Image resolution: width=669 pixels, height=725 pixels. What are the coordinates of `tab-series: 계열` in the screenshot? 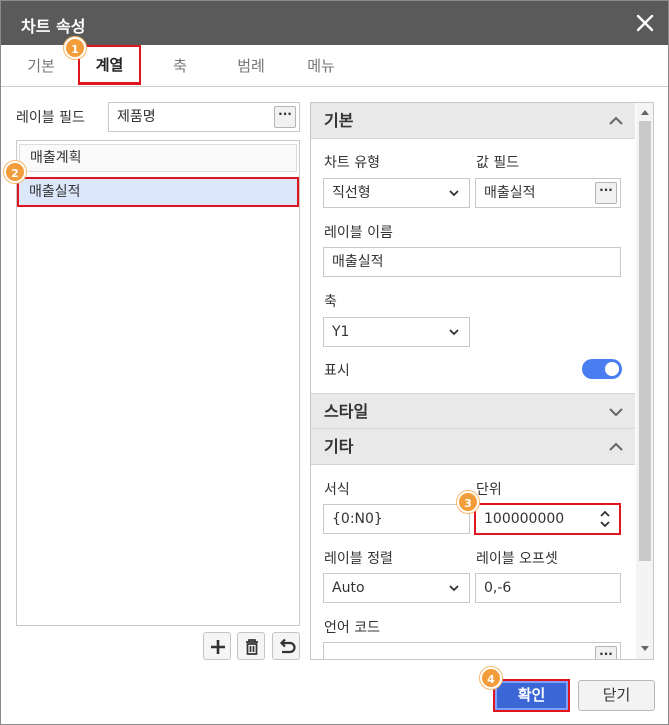 It's located at (109, 65).